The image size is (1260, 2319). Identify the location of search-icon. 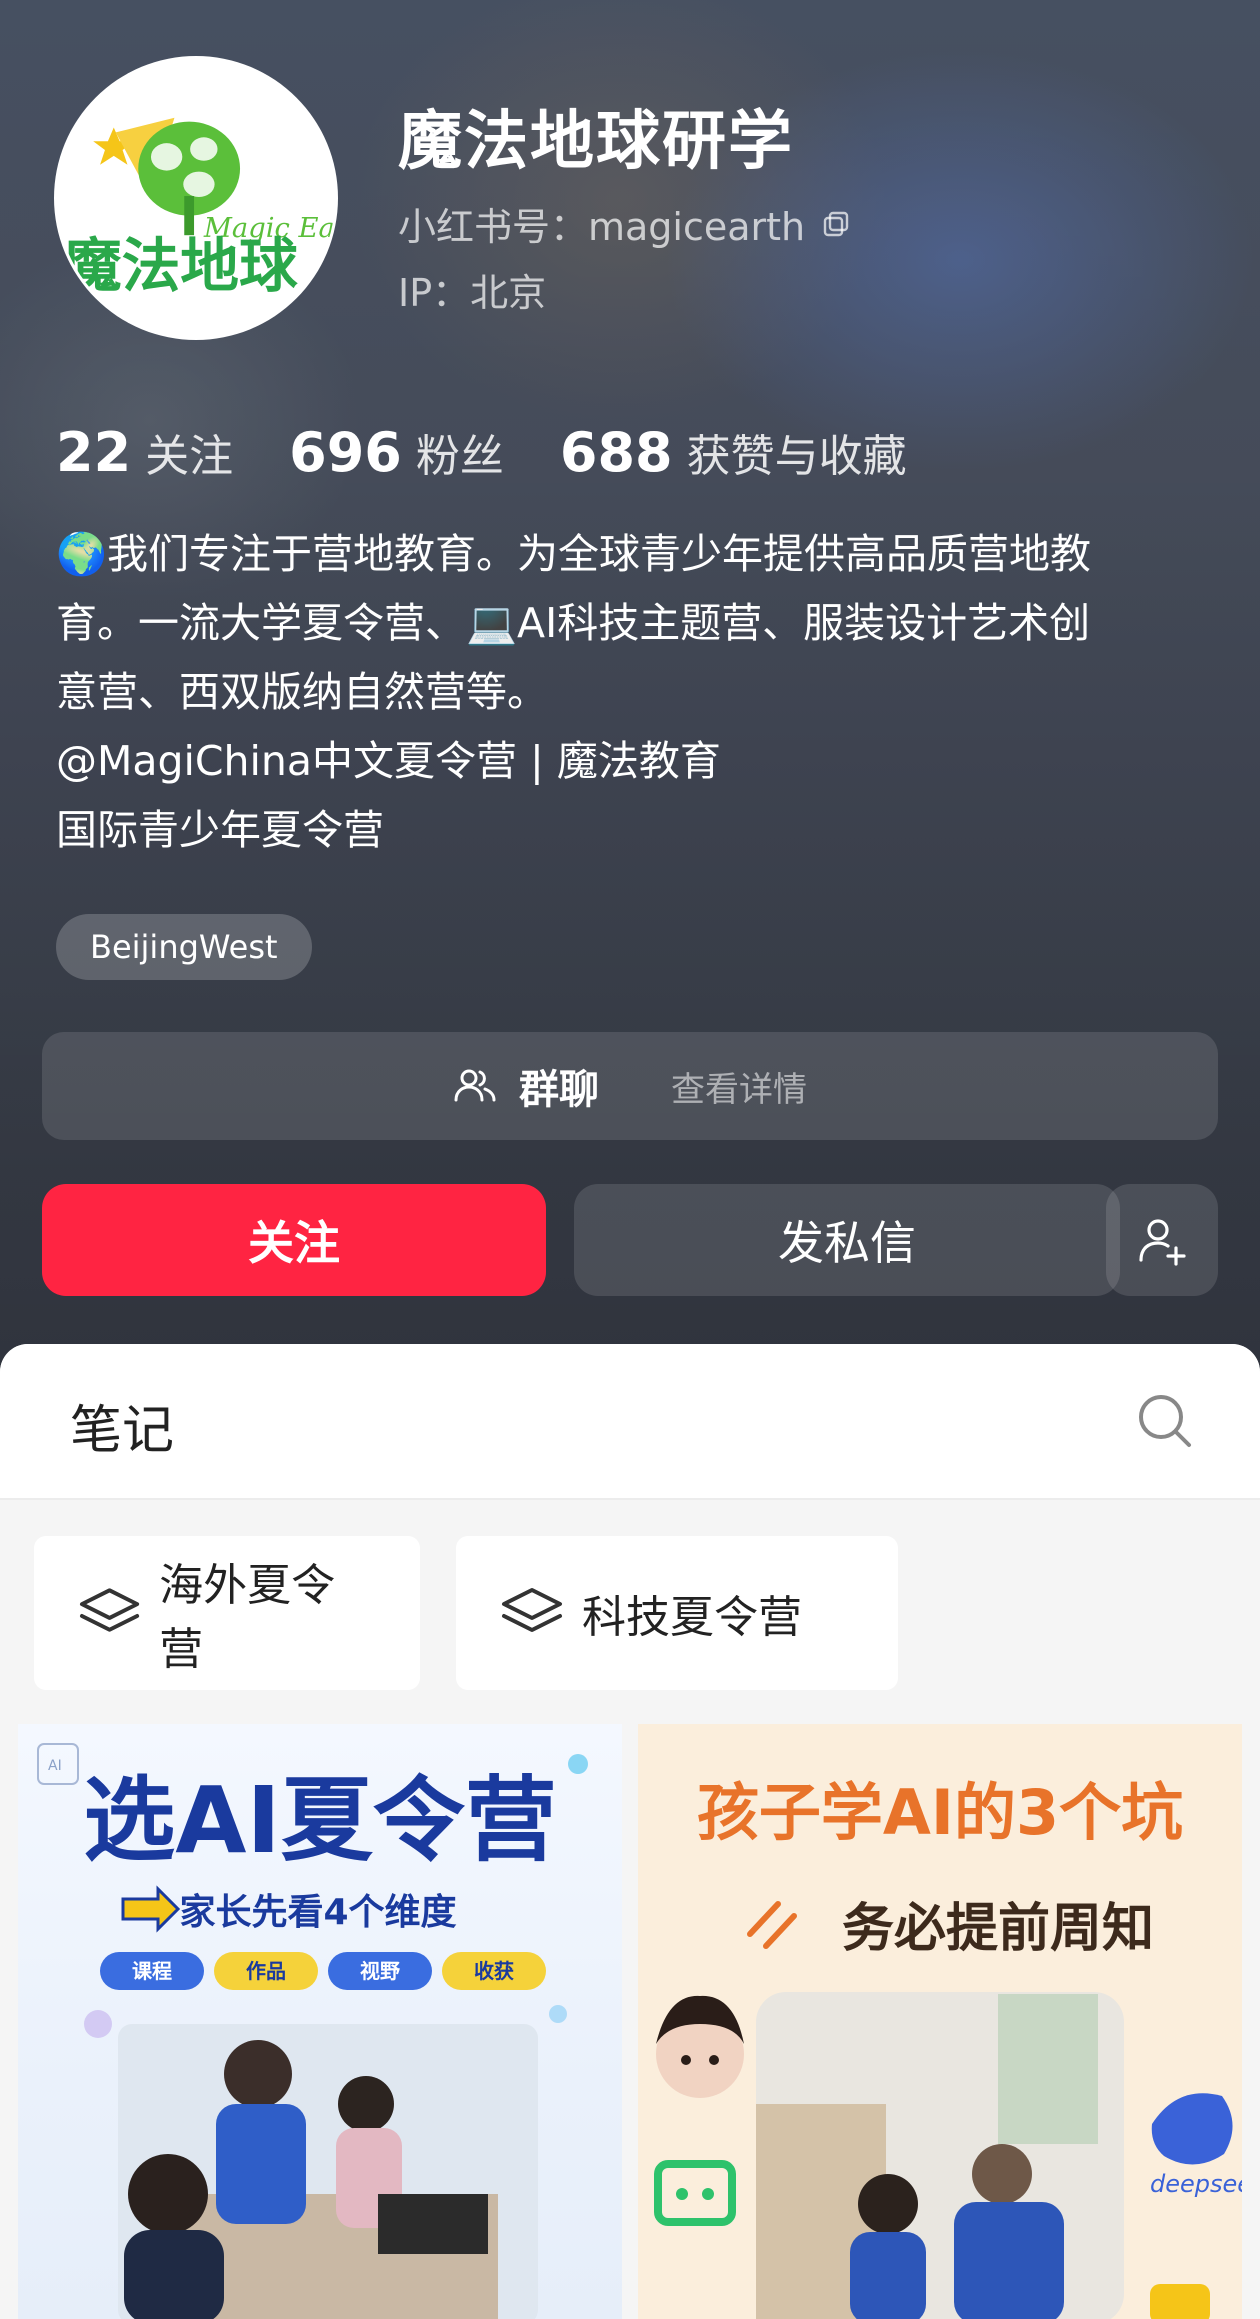
(1165, 1421).